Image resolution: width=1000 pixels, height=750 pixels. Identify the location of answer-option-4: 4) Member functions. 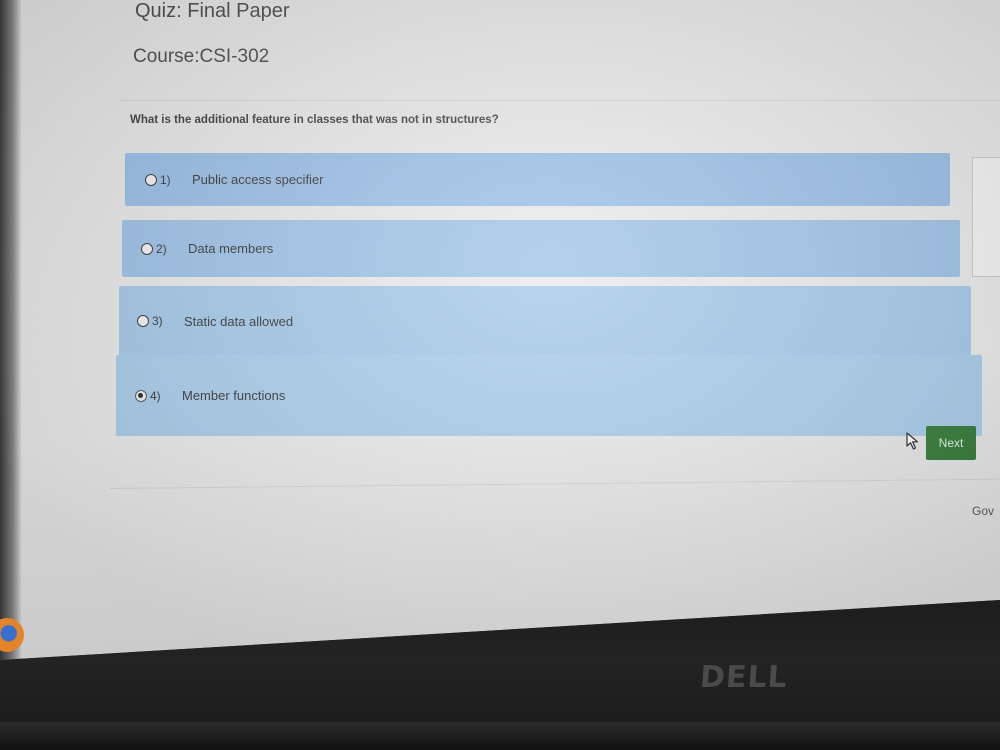
(549, 395).